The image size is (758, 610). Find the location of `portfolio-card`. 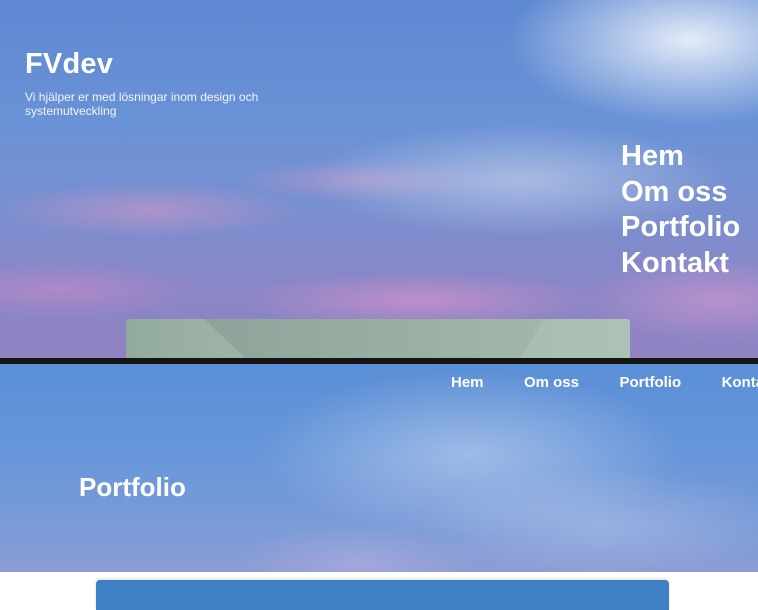

portfolio-card is located at coordinates (382, 595).